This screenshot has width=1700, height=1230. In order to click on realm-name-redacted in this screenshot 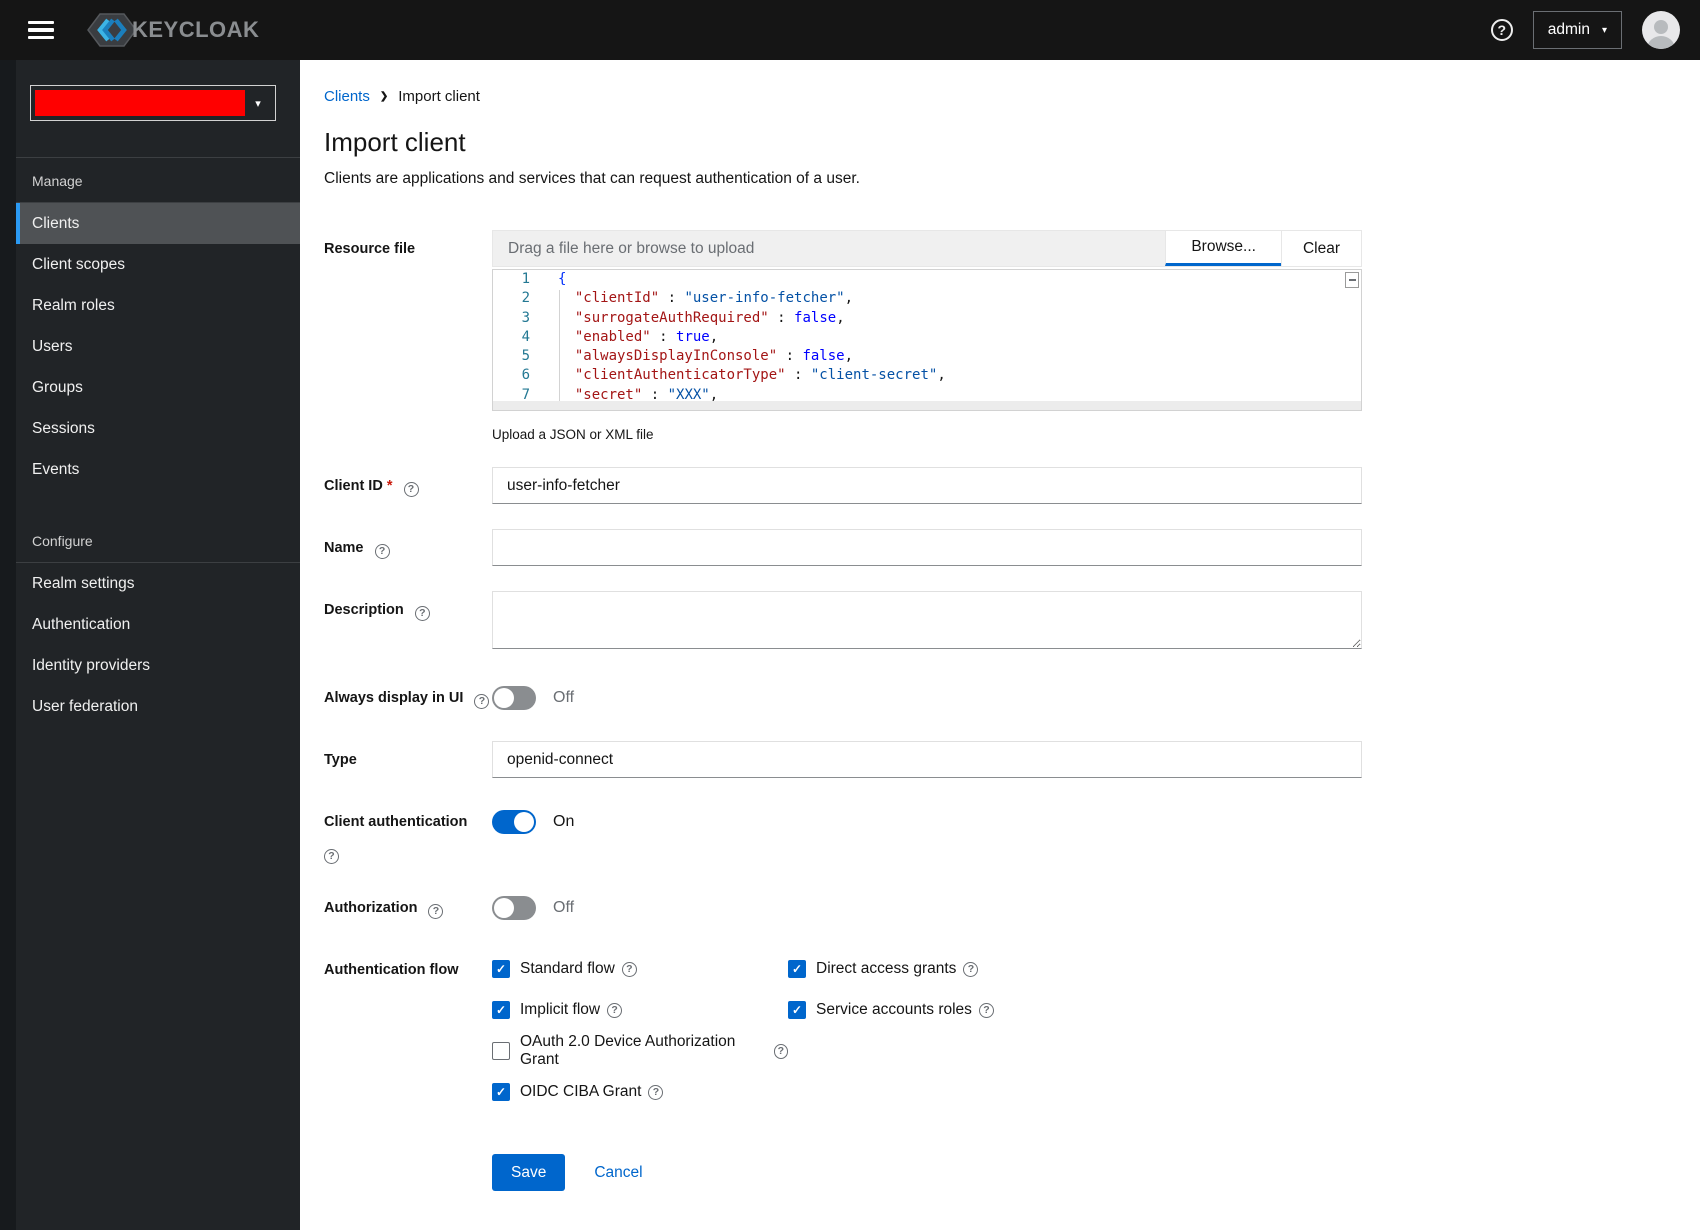, I will do `click(140, 103)`.